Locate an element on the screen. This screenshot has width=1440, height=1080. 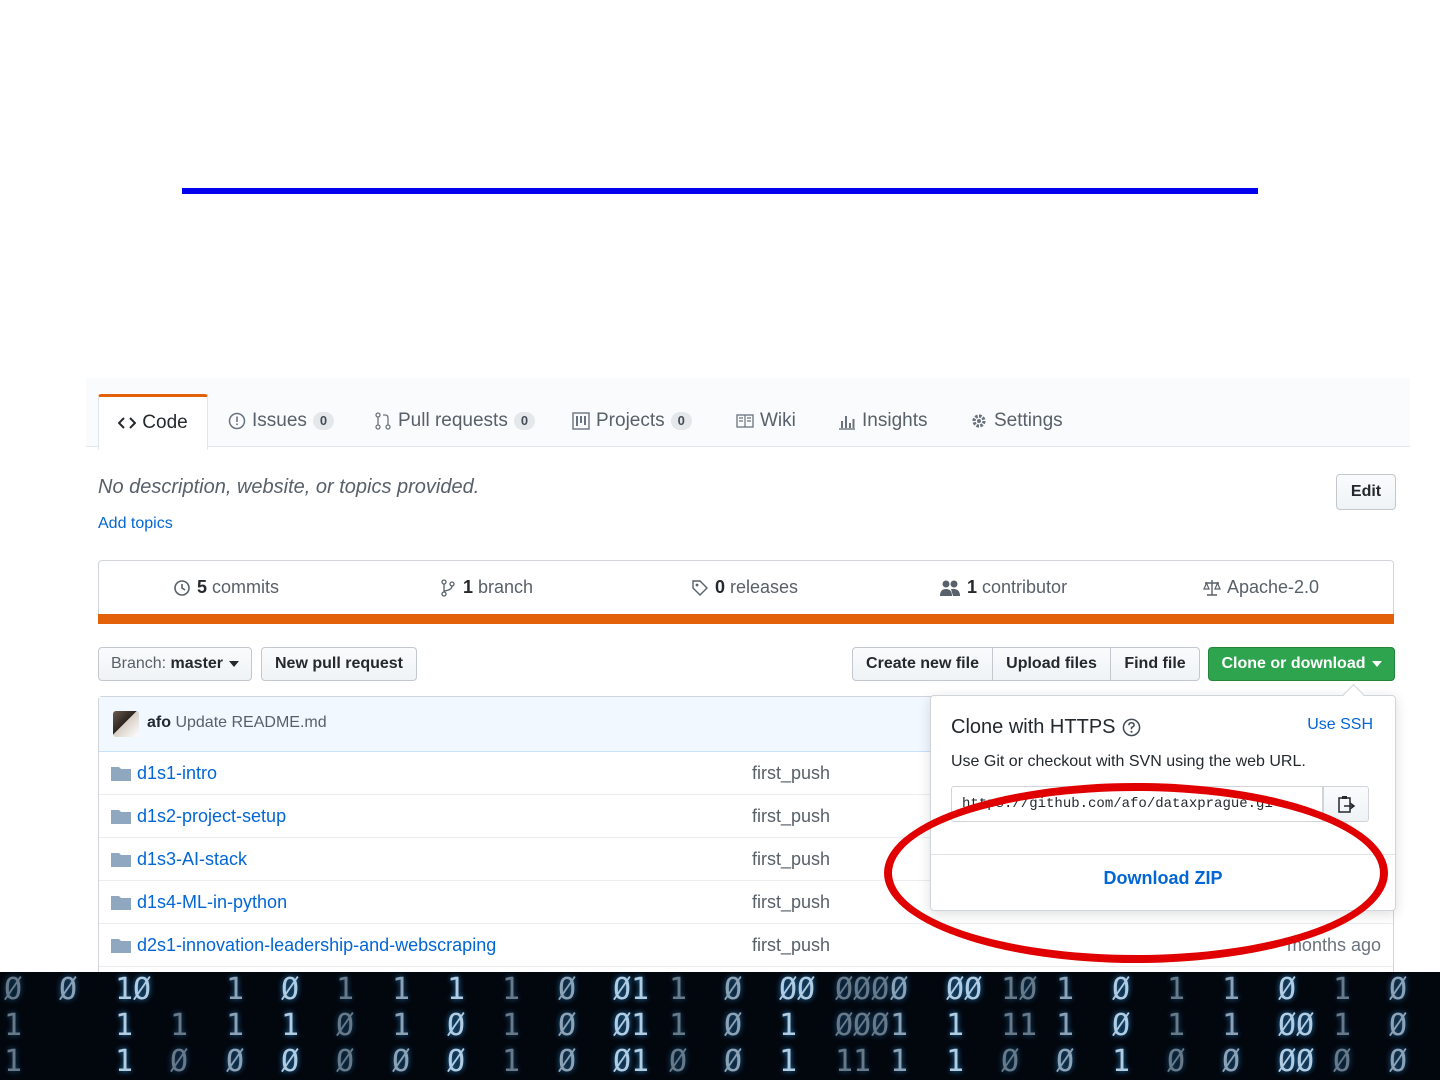
tab-wiki: Wiki is located at coordinates (766, 421).